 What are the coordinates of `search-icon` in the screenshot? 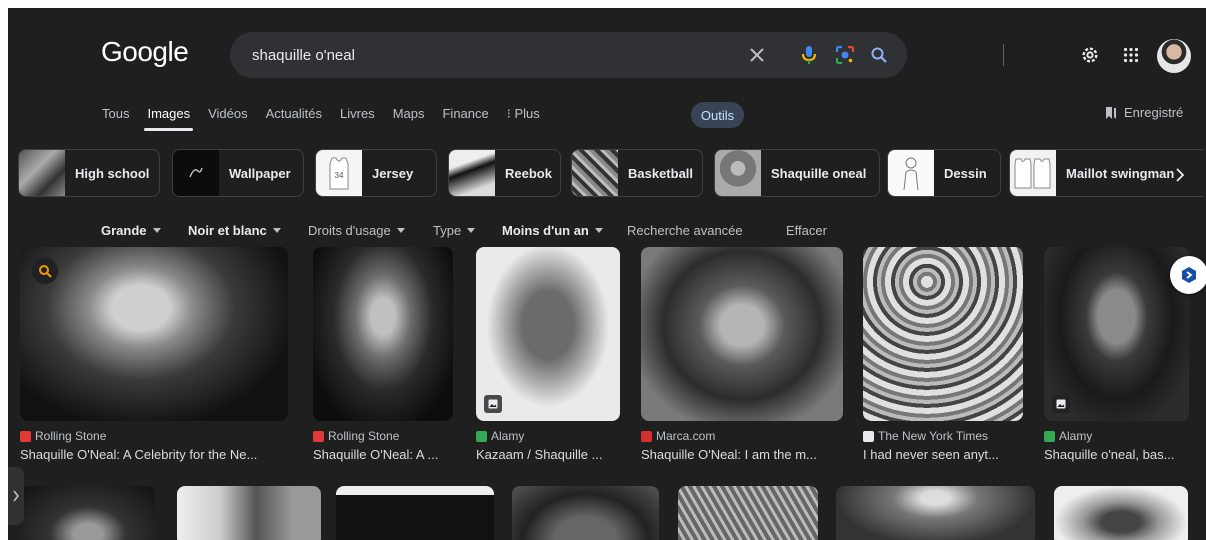 It's located at (879, 55).